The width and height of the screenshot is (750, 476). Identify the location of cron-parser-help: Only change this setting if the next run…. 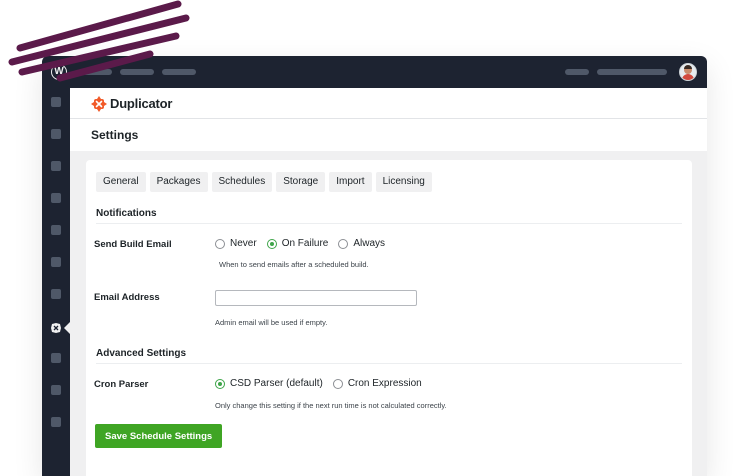
(331, 405).